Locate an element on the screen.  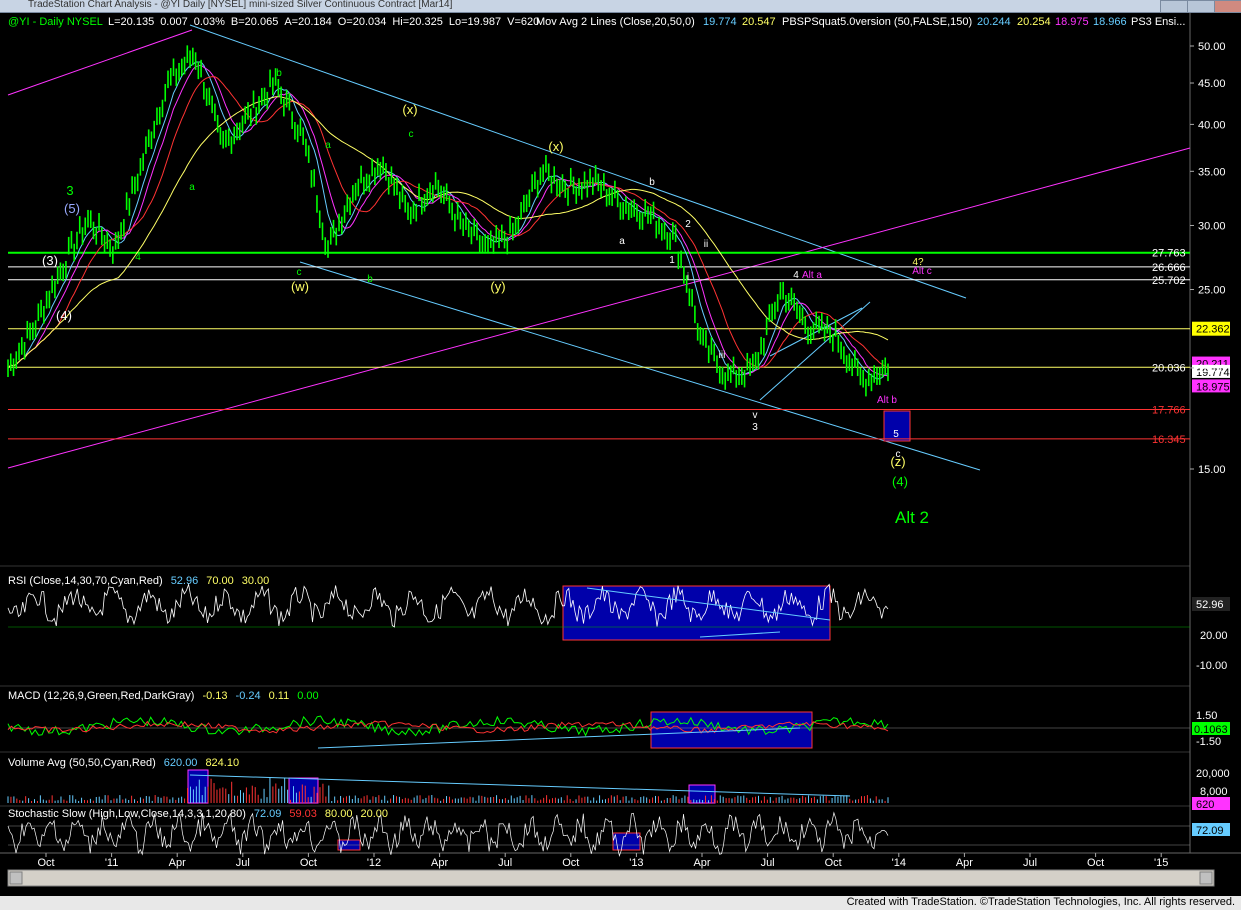
volume-tick: 20,000 is located at coordinates (1213, 774).